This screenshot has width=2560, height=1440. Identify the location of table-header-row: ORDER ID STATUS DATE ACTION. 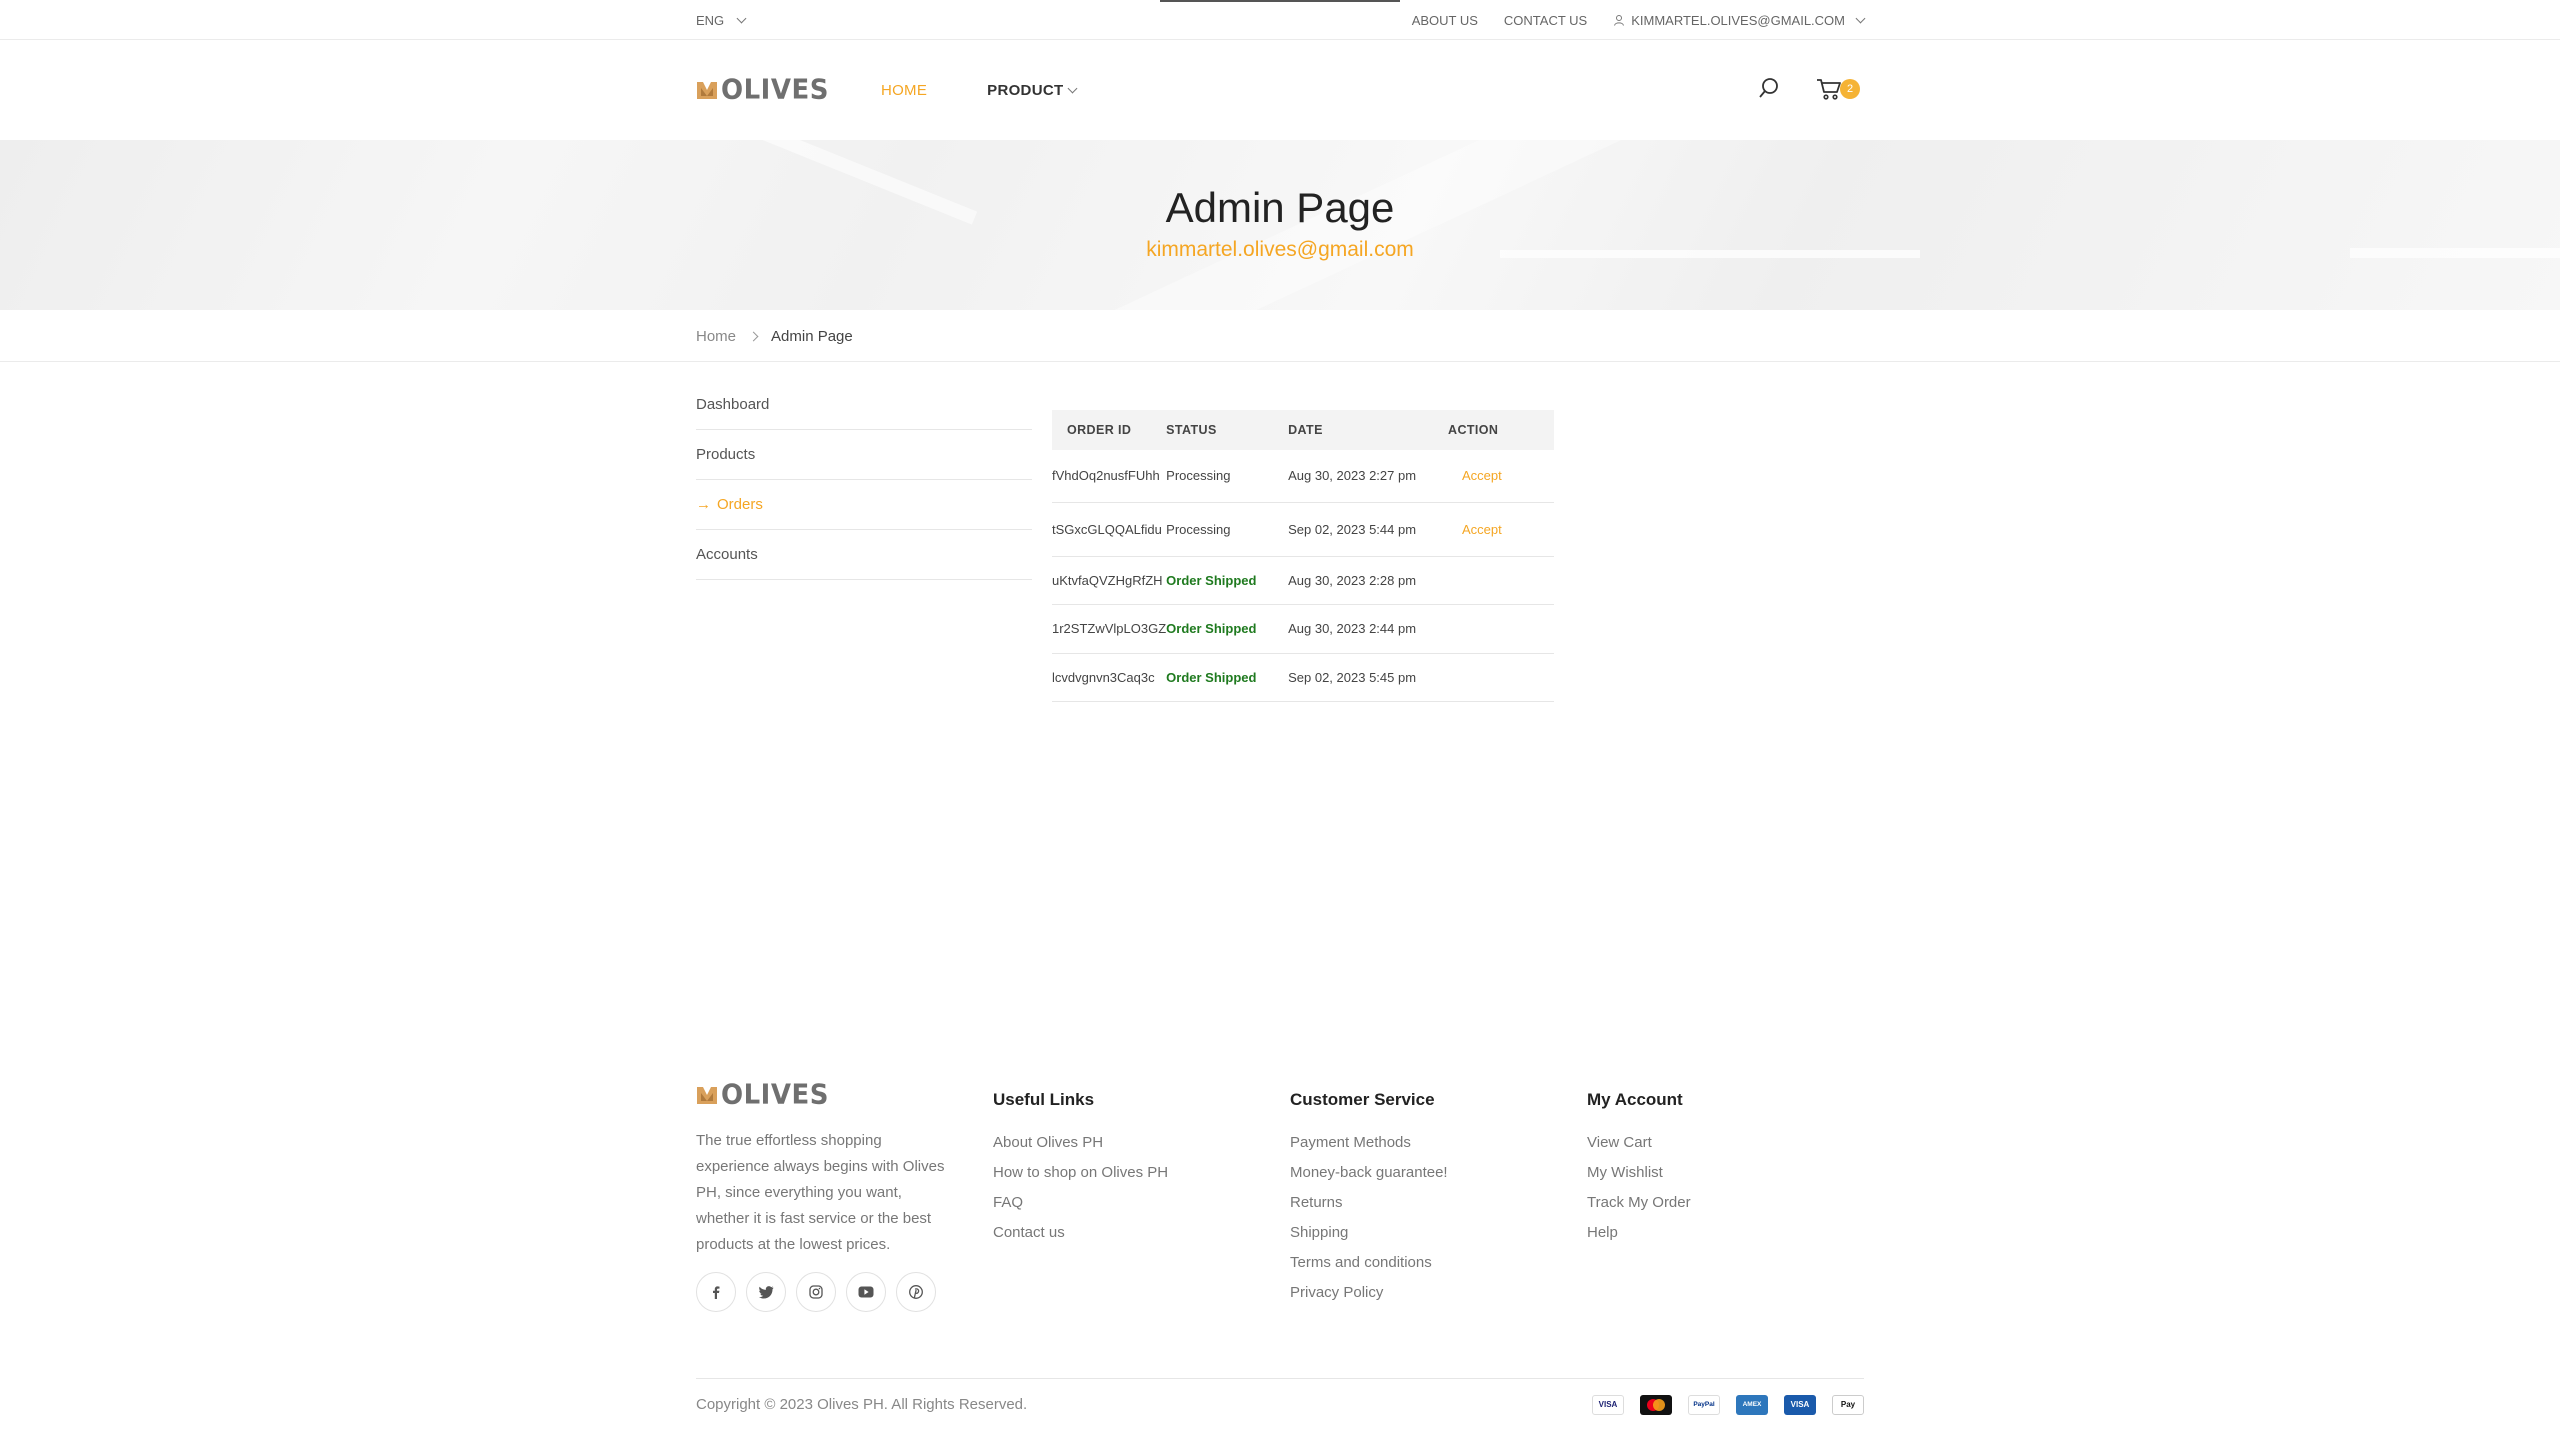
(1303, 430).